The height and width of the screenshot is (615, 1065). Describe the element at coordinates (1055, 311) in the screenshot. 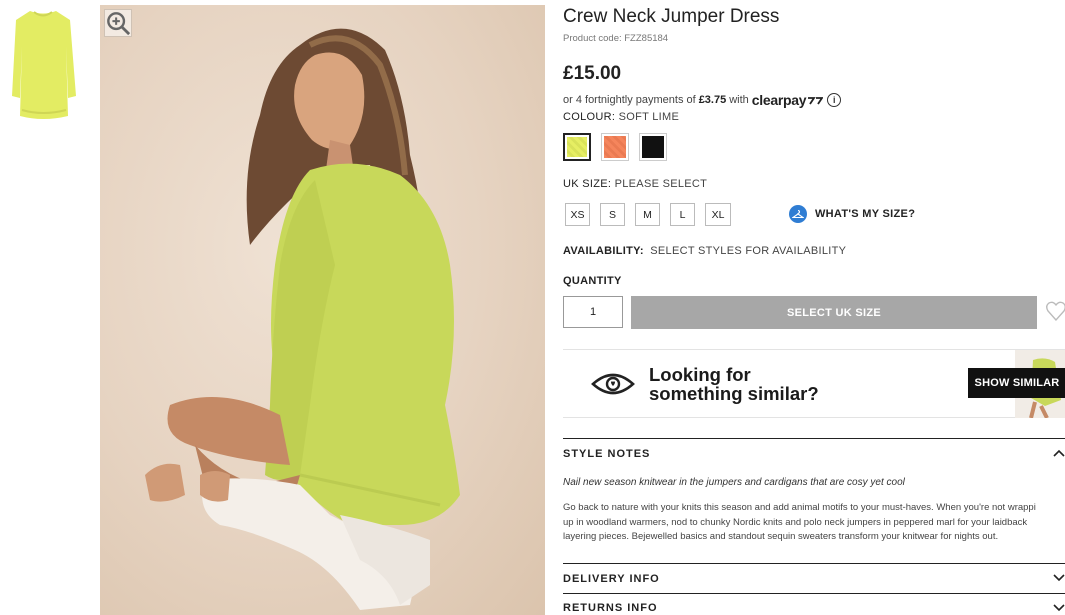

I see `wishlist-heart-icon` at that location.